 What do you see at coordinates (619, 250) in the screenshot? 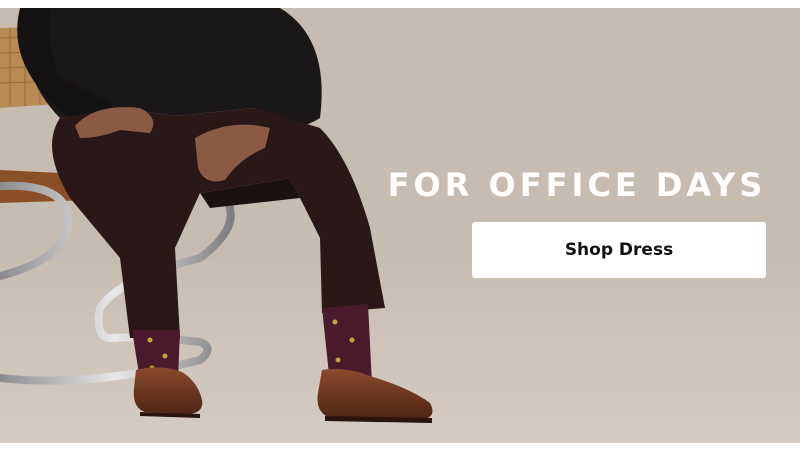
I see `shop-dress-button: Shop Dress` at bounding box center [619, 250].